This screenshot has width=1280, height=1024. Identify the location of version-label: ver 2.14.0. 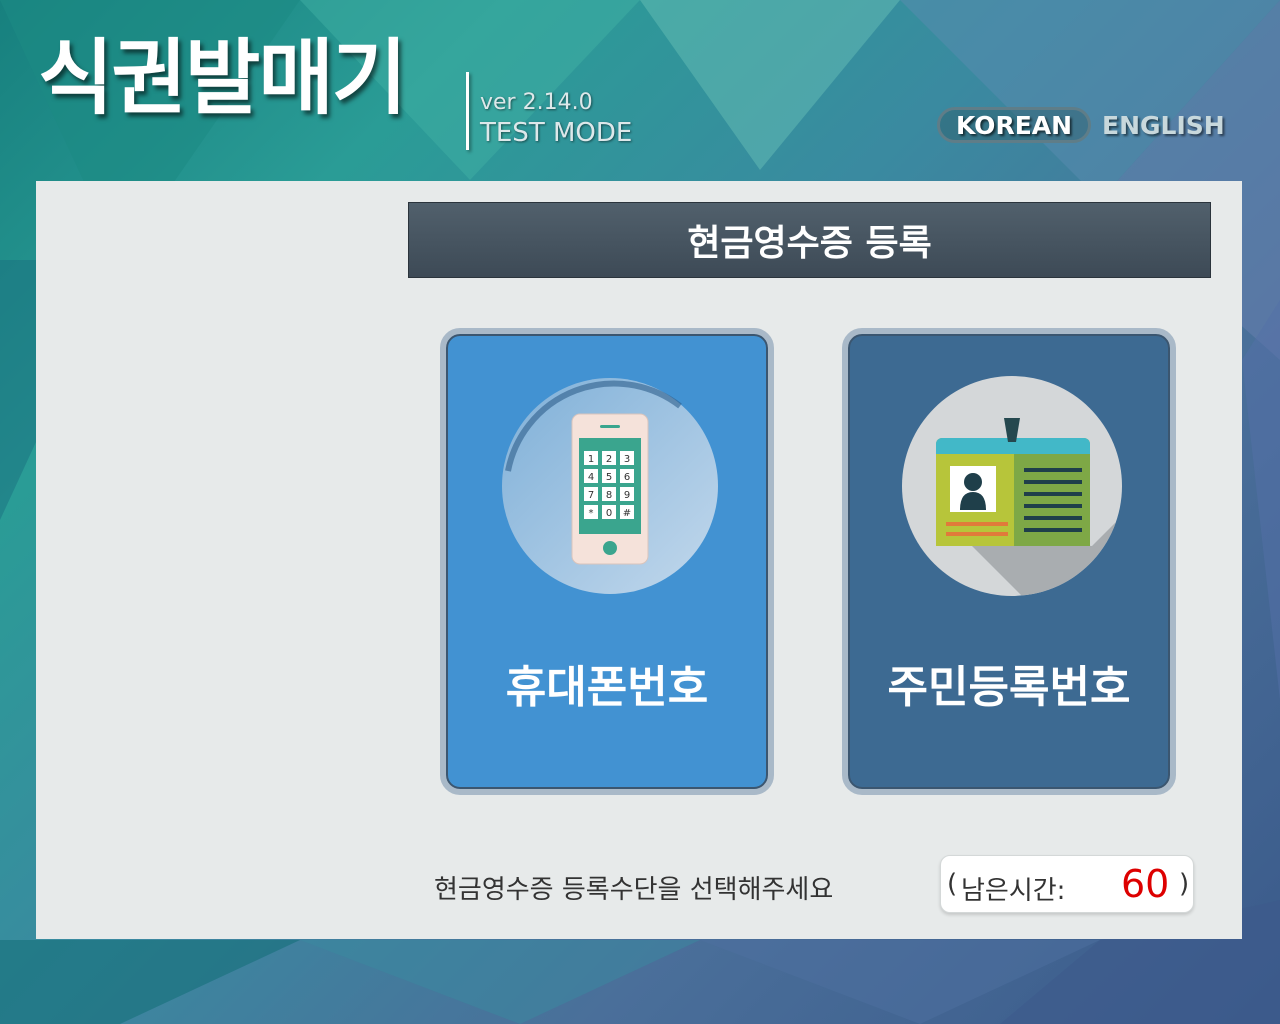
(536, 102).